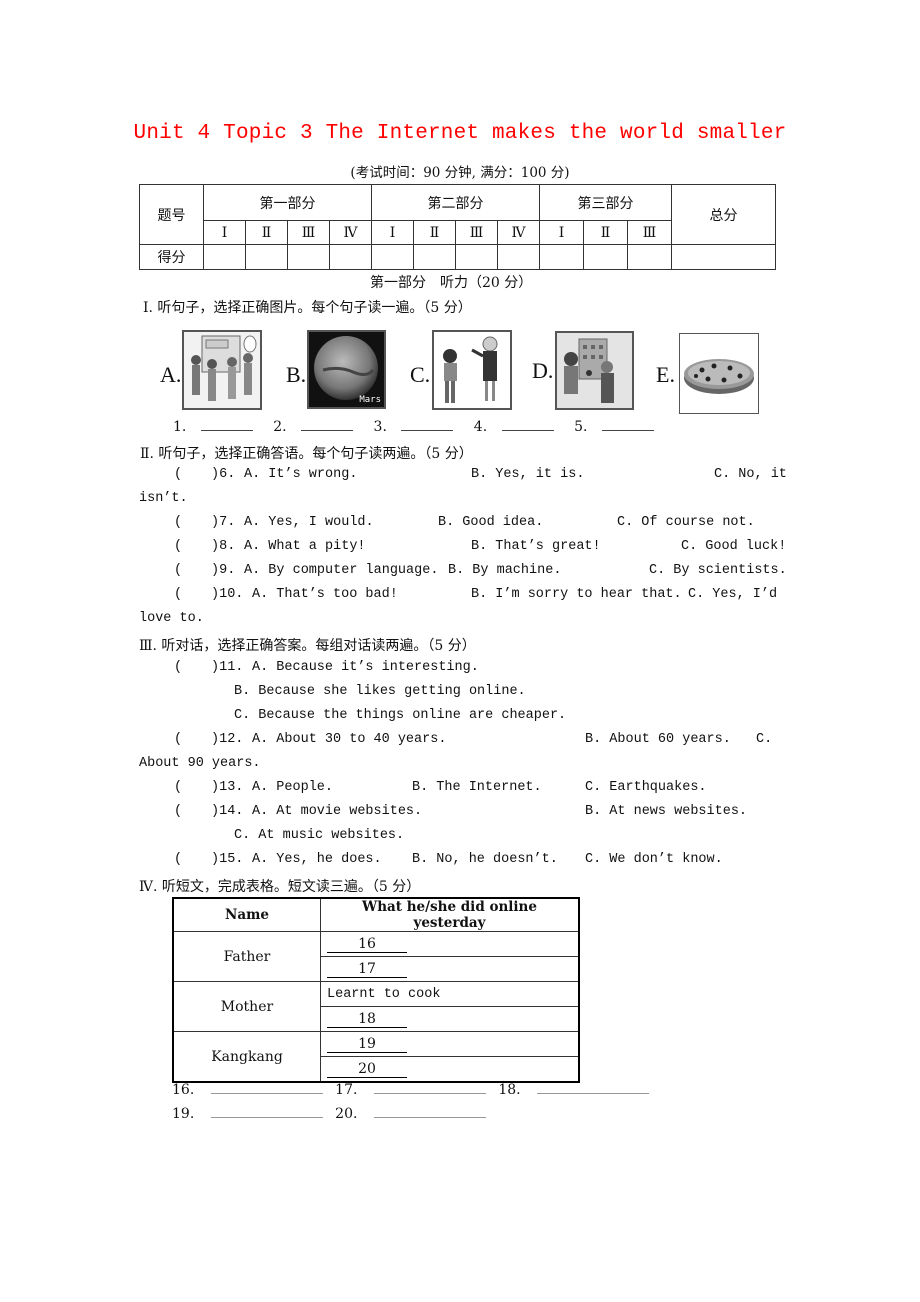  What do you see at coordinates (227, 787) in the screenshot?
I see `q13-number: )13.` at bounding box center [227, 787].